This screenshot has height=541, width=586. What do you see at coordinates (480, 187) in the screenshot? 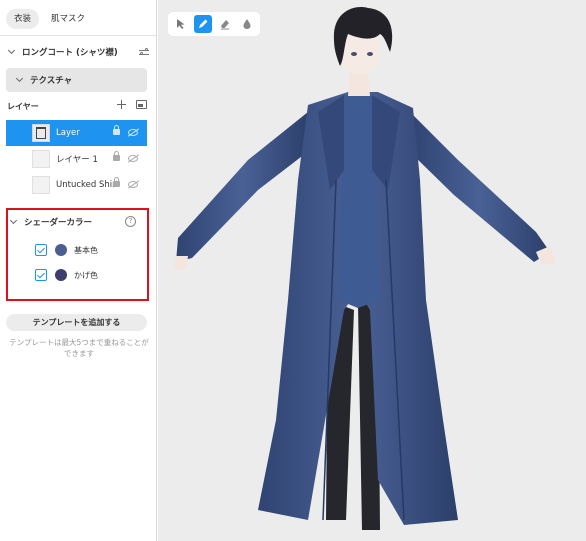
I see `right-arm` at bounding box center [480, 187].